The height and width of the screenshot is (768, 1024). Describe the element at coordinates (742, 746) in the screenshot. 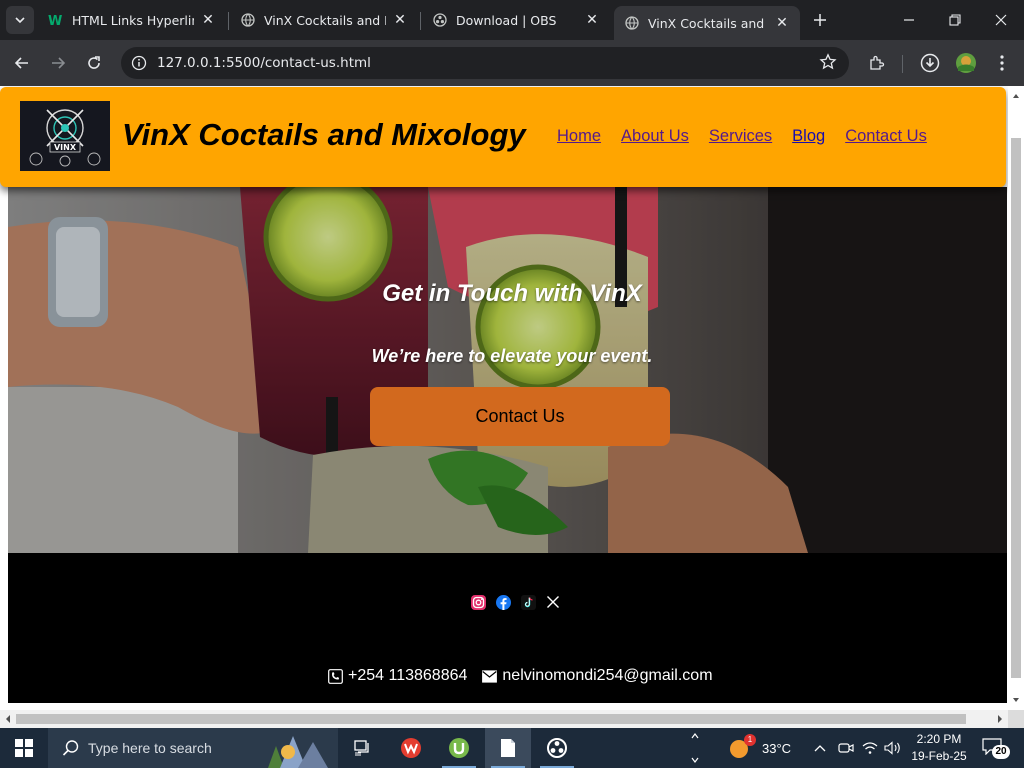

I see `weather-sun-icon: 1` at that location.